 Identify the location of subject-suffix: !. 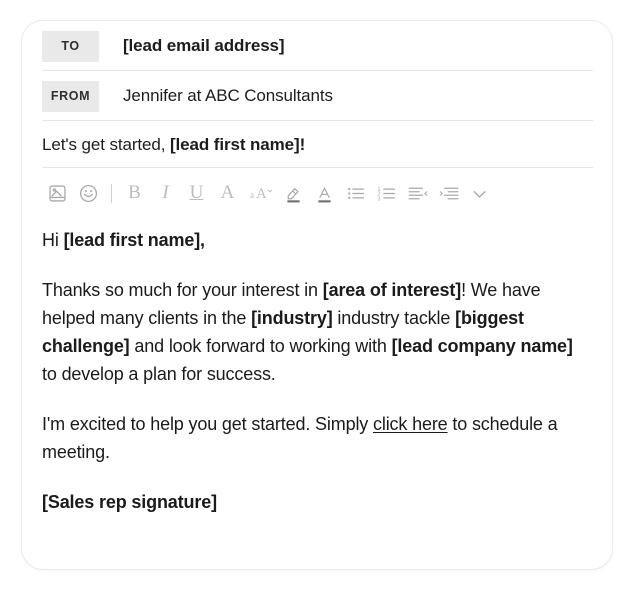
(302, 144).